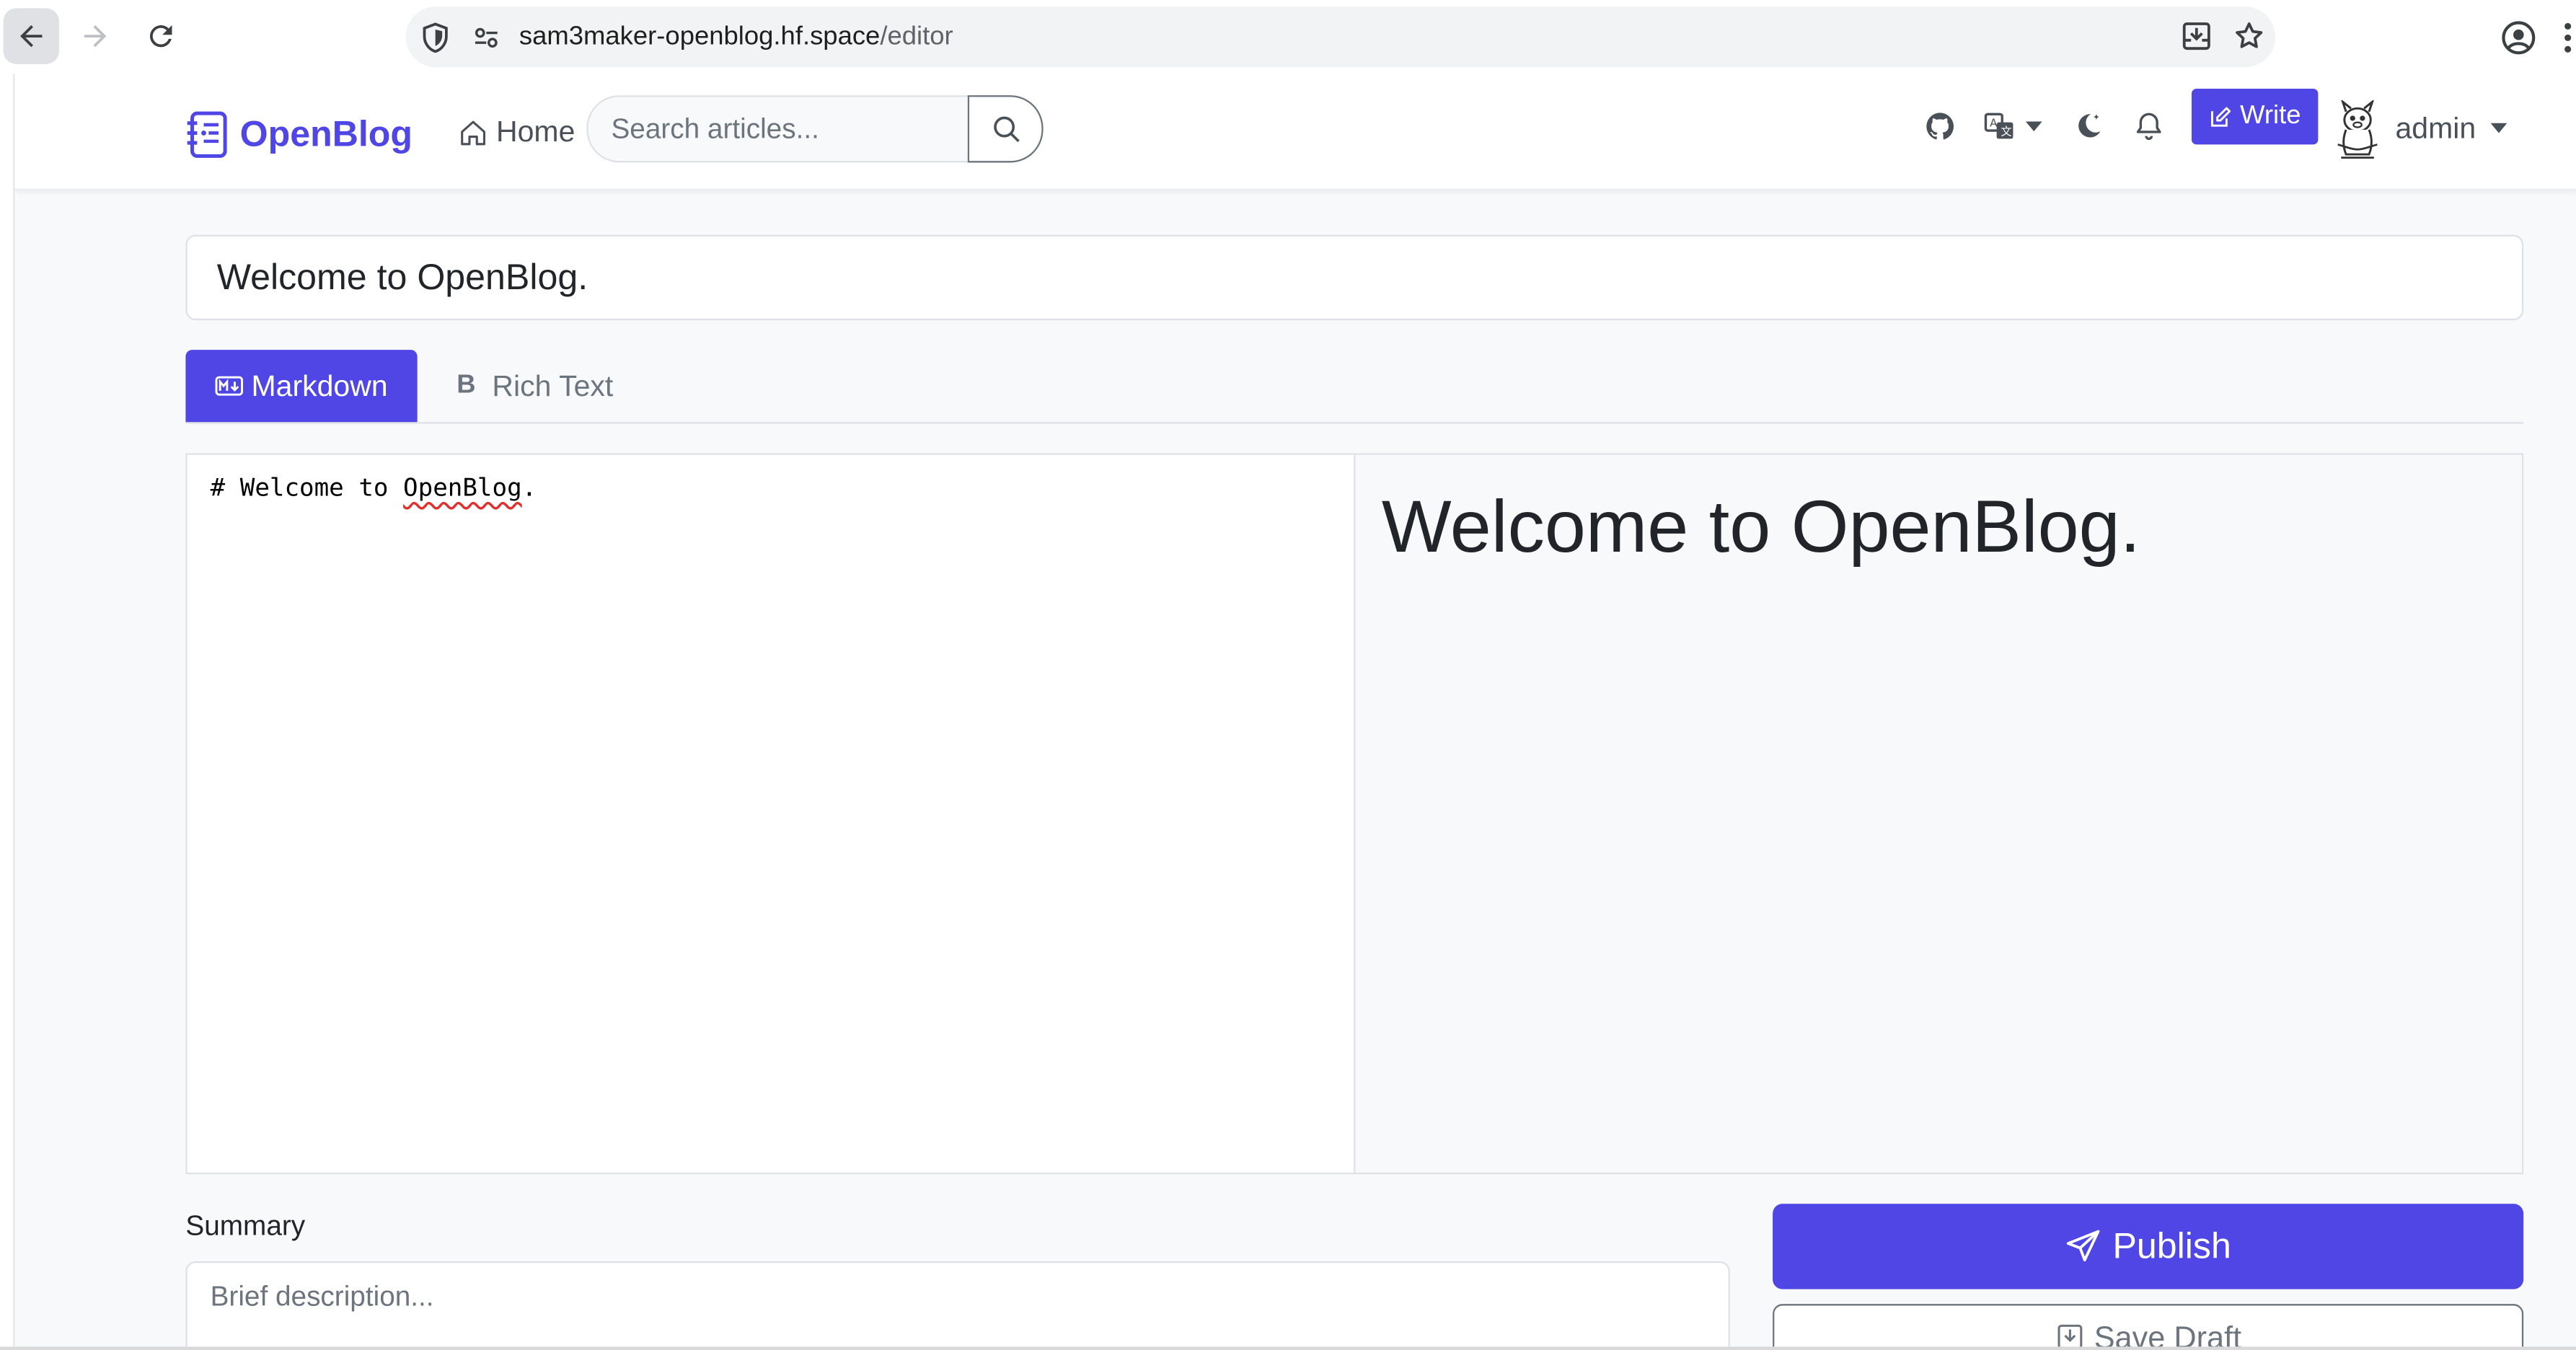 This screenshot has width=2576, height=1350. What do you see at coordinates (2358, 131) in the screenshot?
I see `user-avatar` at bounding box center [2358, 131].